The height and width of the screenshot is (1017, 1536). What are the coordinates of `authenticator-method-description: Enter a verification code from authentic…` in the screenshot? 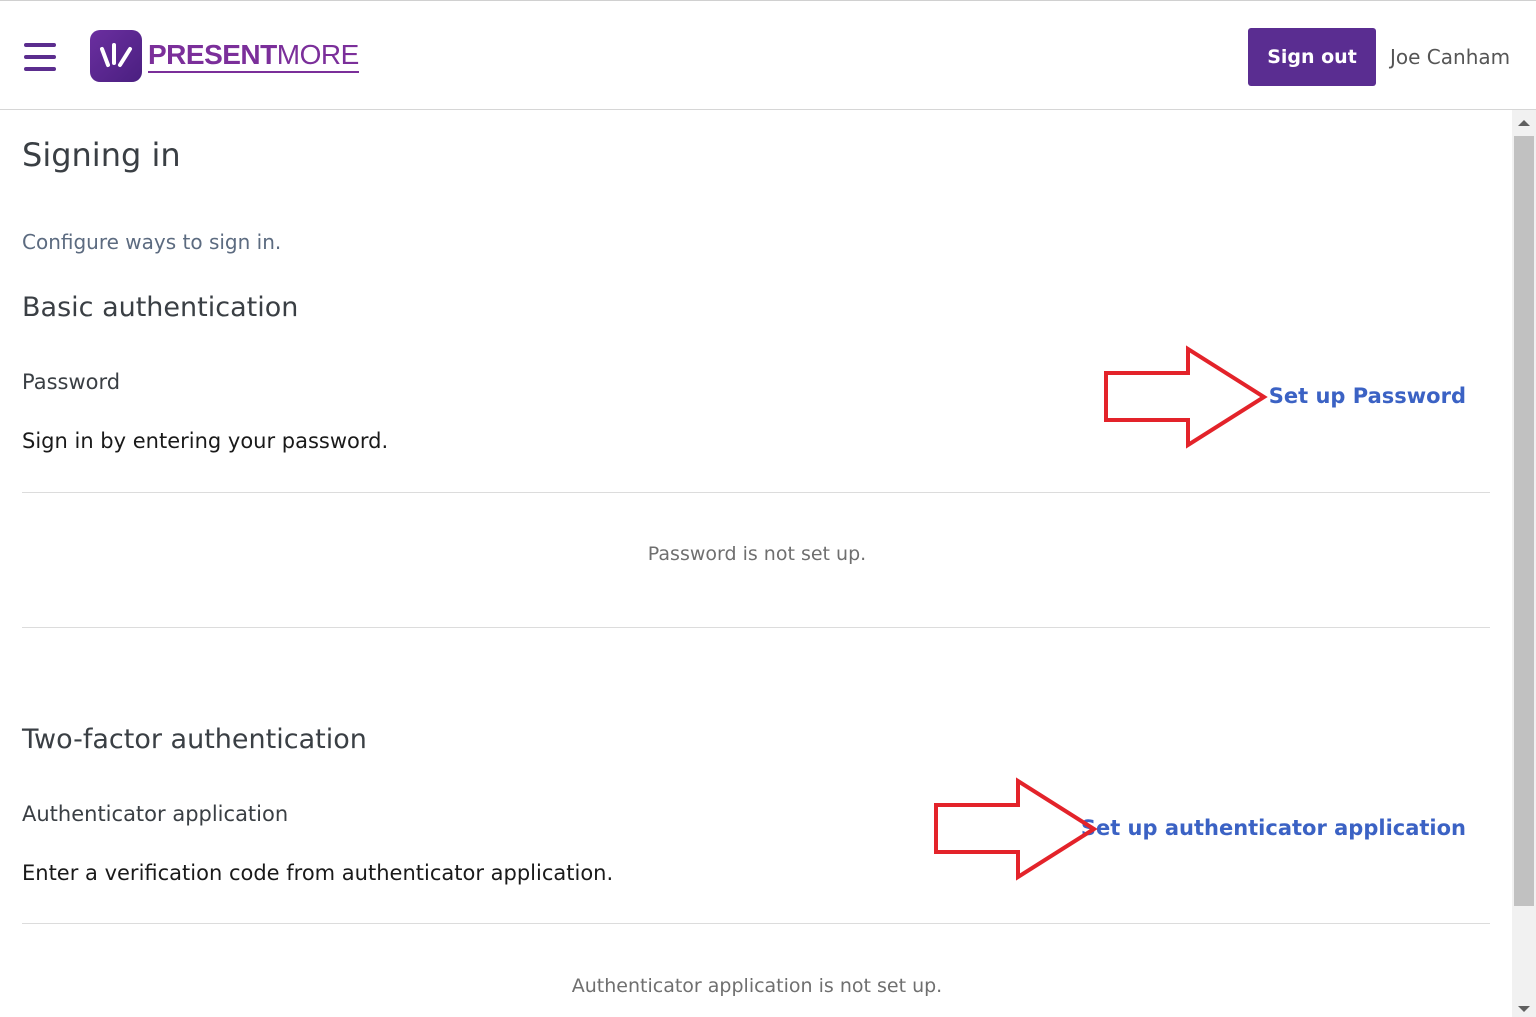 It's located at (318, 873).